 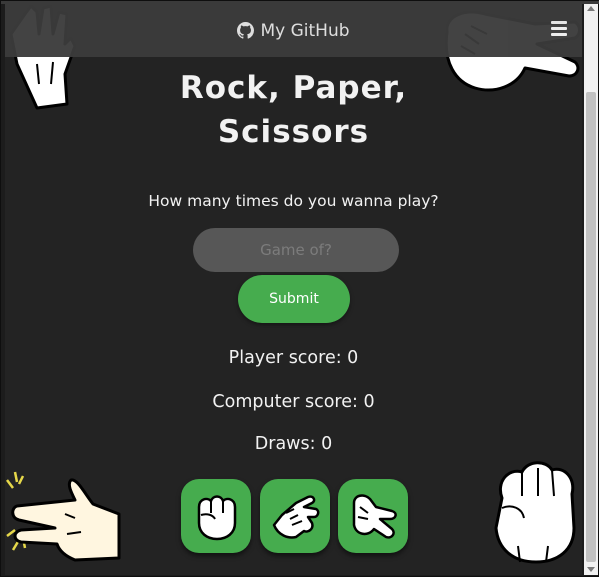 I want to click on scroll-down-arrow-icon, so click(x=591, y=569).